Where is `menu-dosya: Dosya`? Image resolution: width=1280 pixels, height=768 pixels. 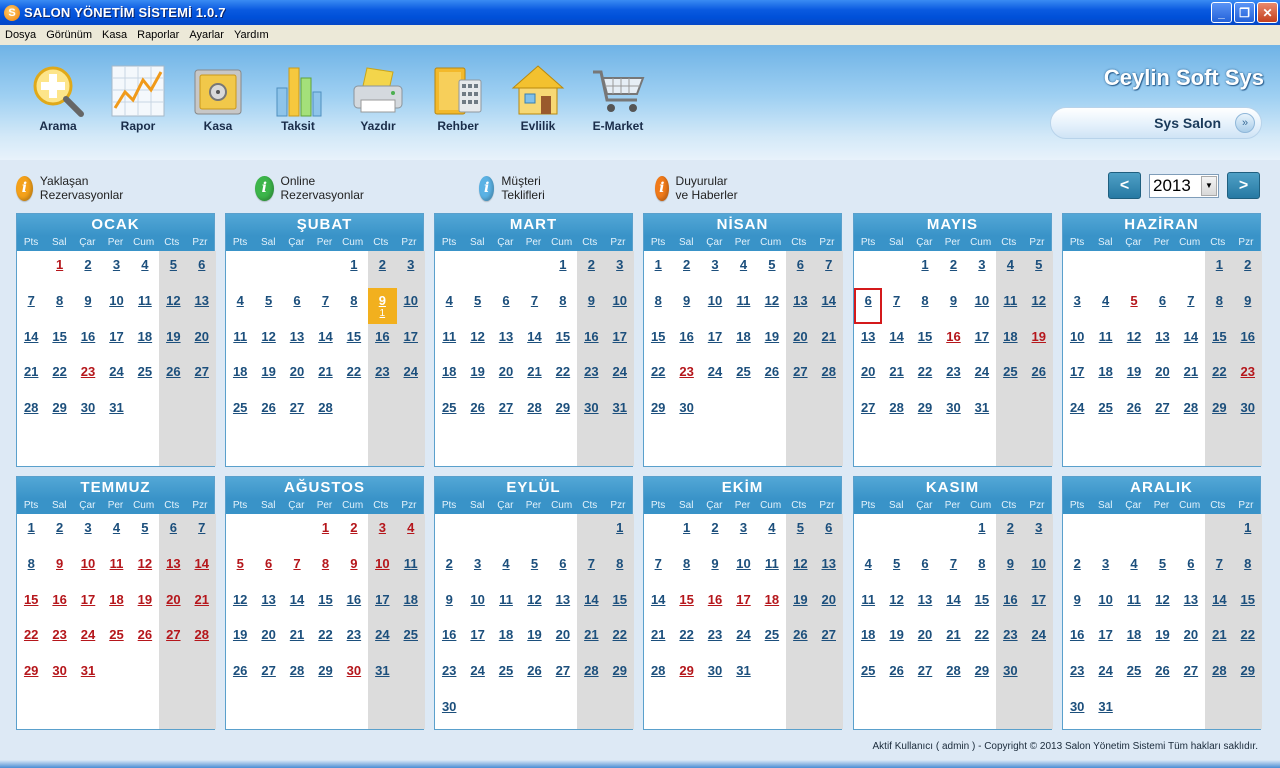 menu-dosya: Dosya is located at coordinates (20, 35).